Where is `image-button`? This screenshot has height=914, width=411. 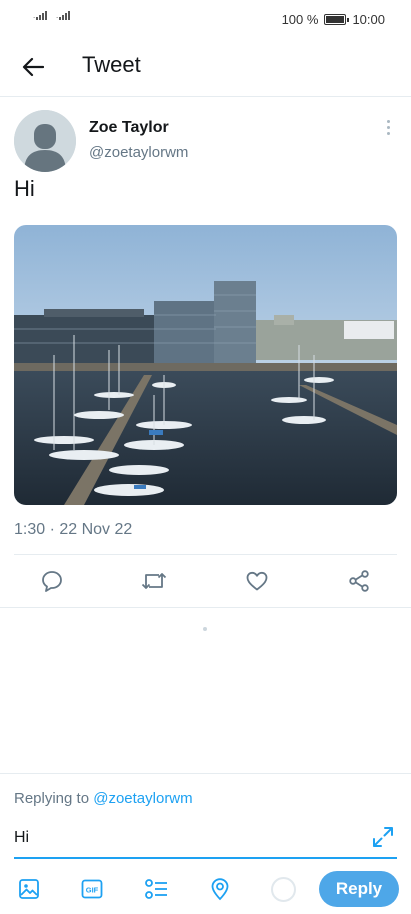 image-button is located at coordinates (29, 889).